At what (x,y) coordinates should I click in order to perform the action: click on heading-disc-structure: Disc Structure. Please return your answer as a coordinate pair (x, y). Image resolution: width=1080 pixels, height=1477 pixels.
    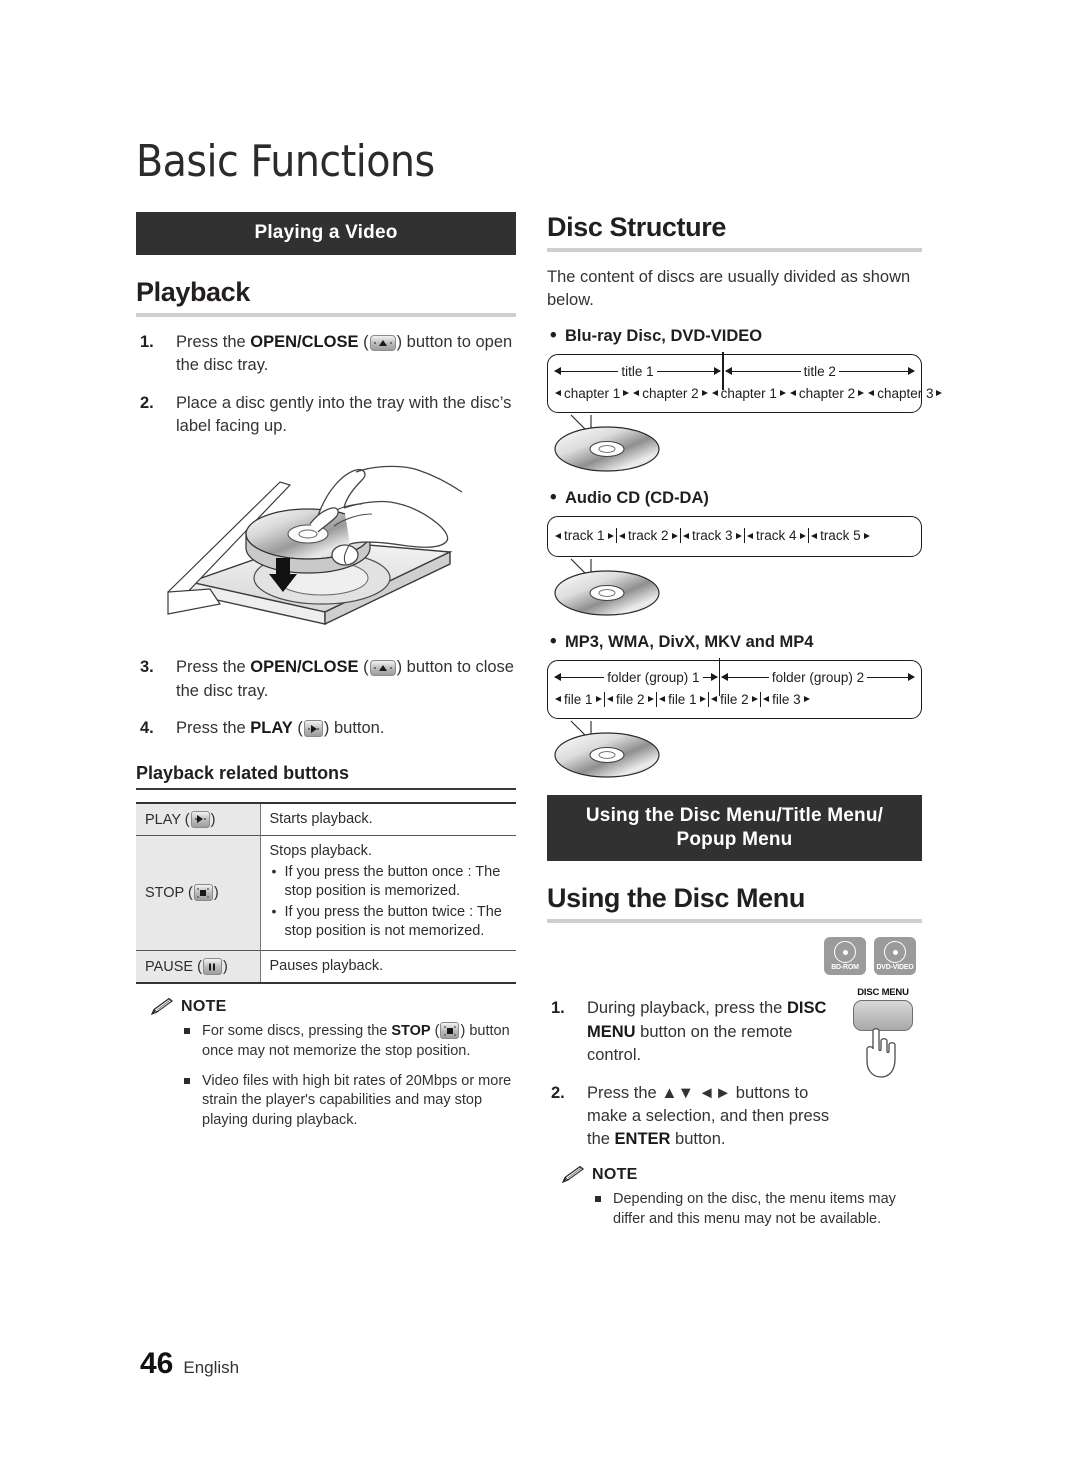
    Looking at the image, I should click on (636, 227).